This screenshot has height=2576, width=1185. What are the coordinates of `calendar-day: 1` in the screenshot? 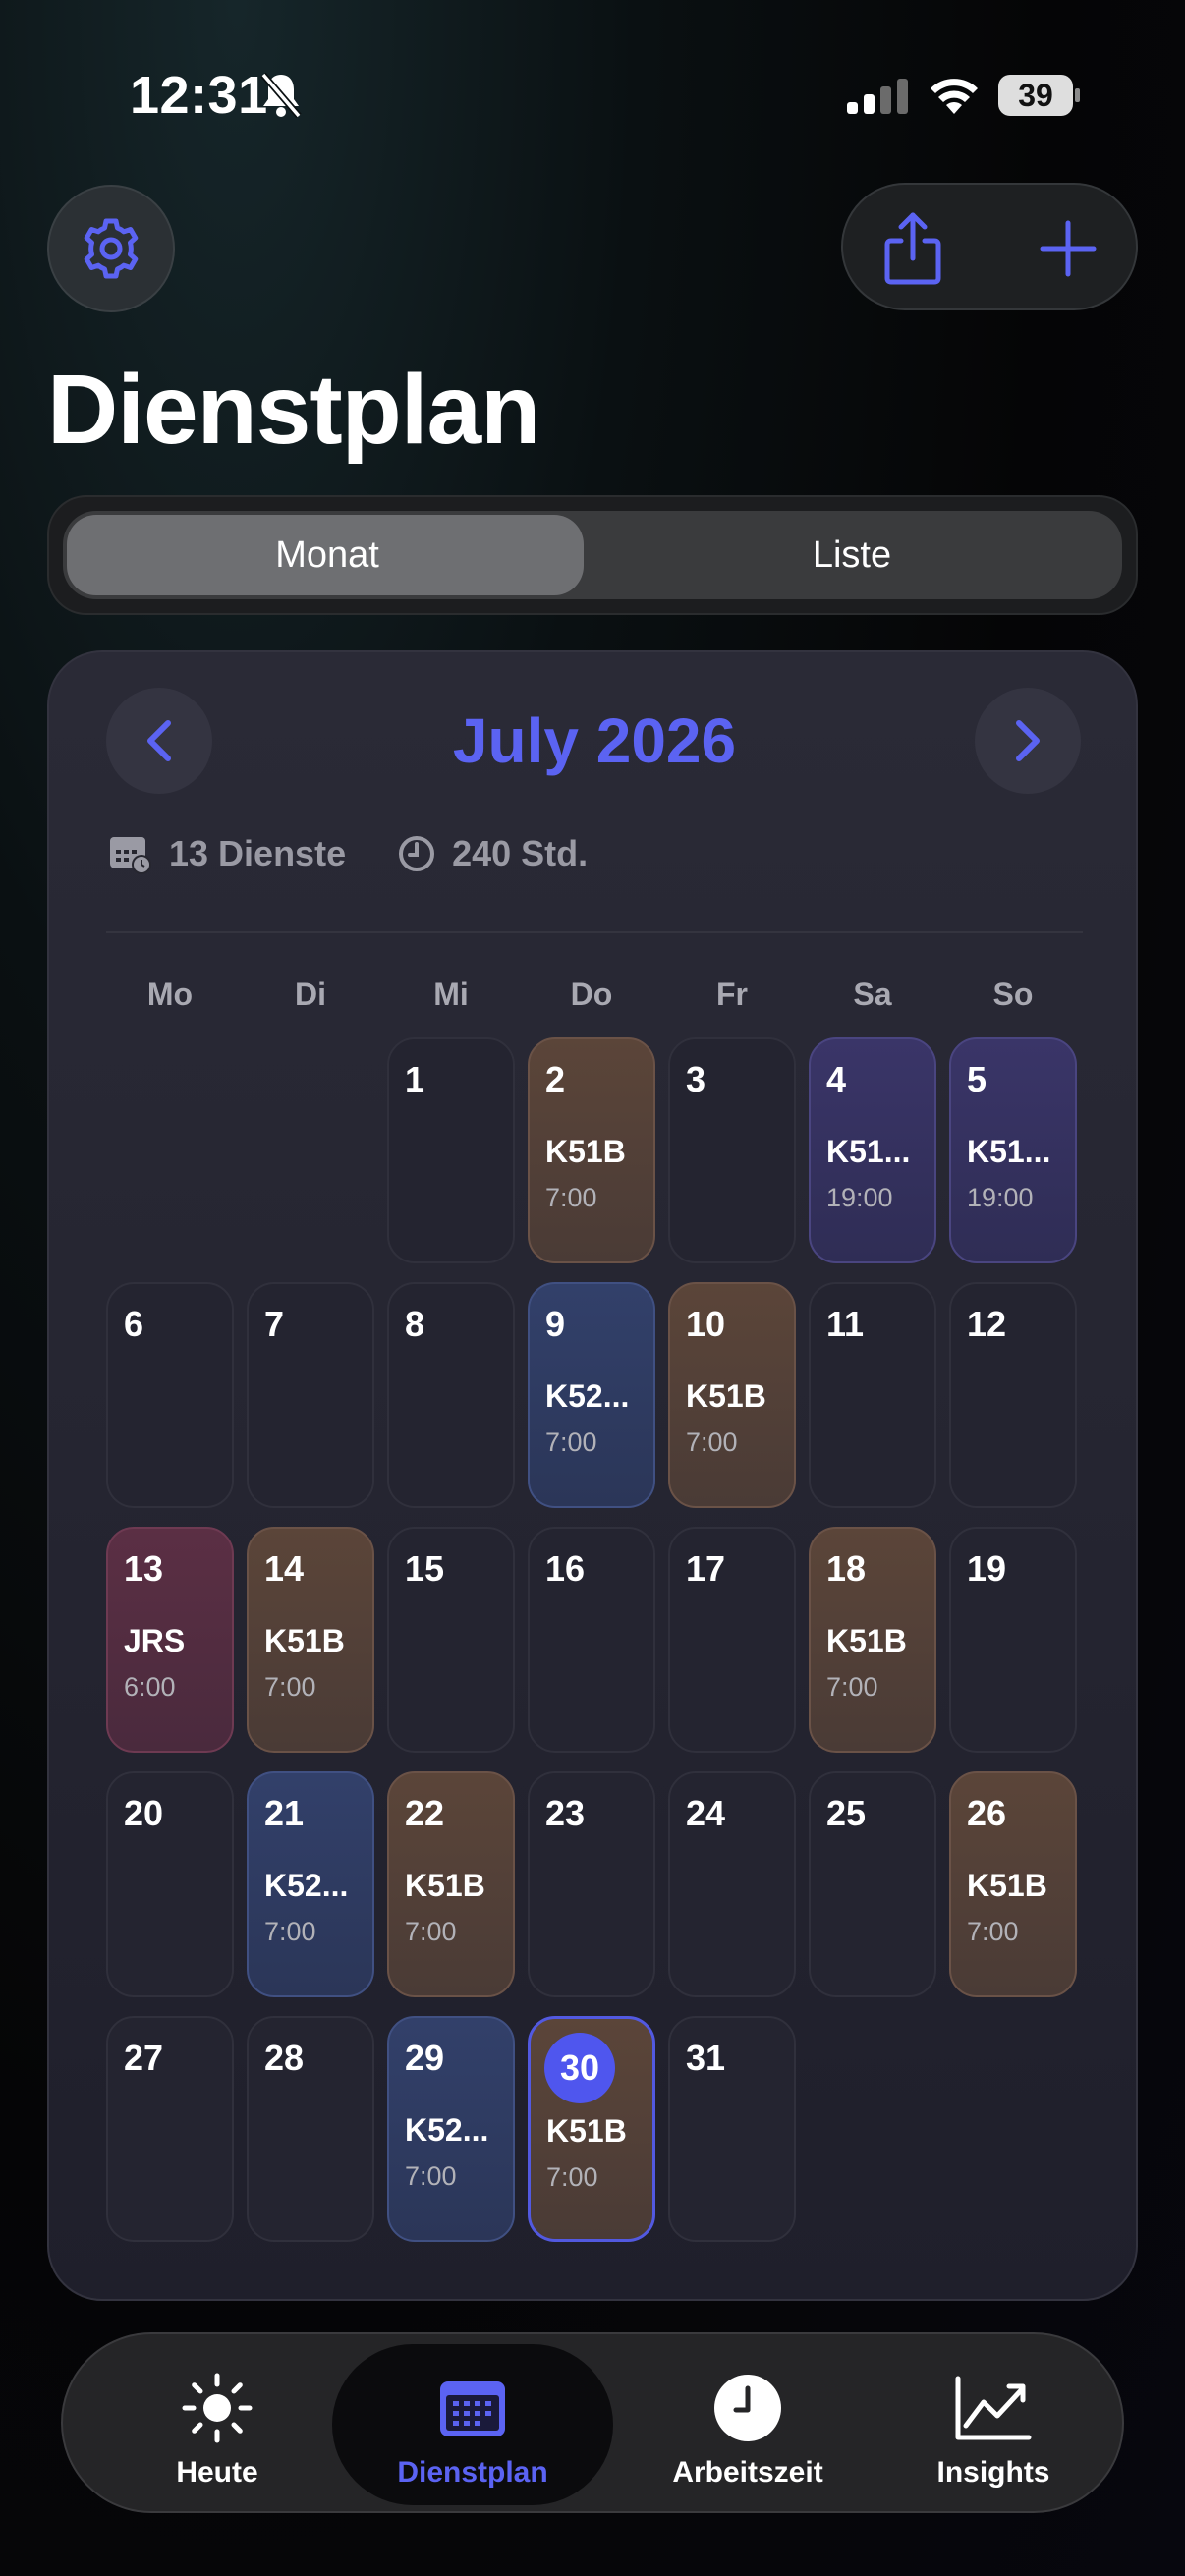 It's located at (451, 1150).